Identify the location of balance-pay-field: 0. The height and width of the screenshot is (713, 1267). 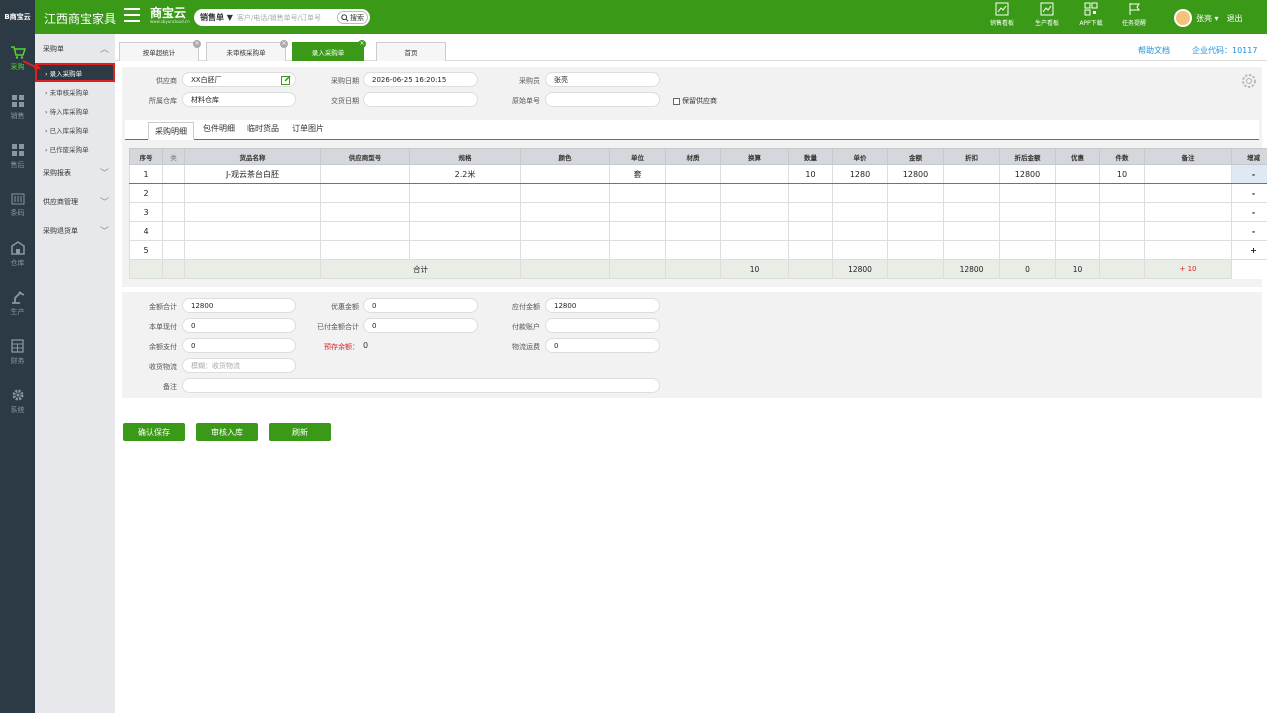
(239, 345).